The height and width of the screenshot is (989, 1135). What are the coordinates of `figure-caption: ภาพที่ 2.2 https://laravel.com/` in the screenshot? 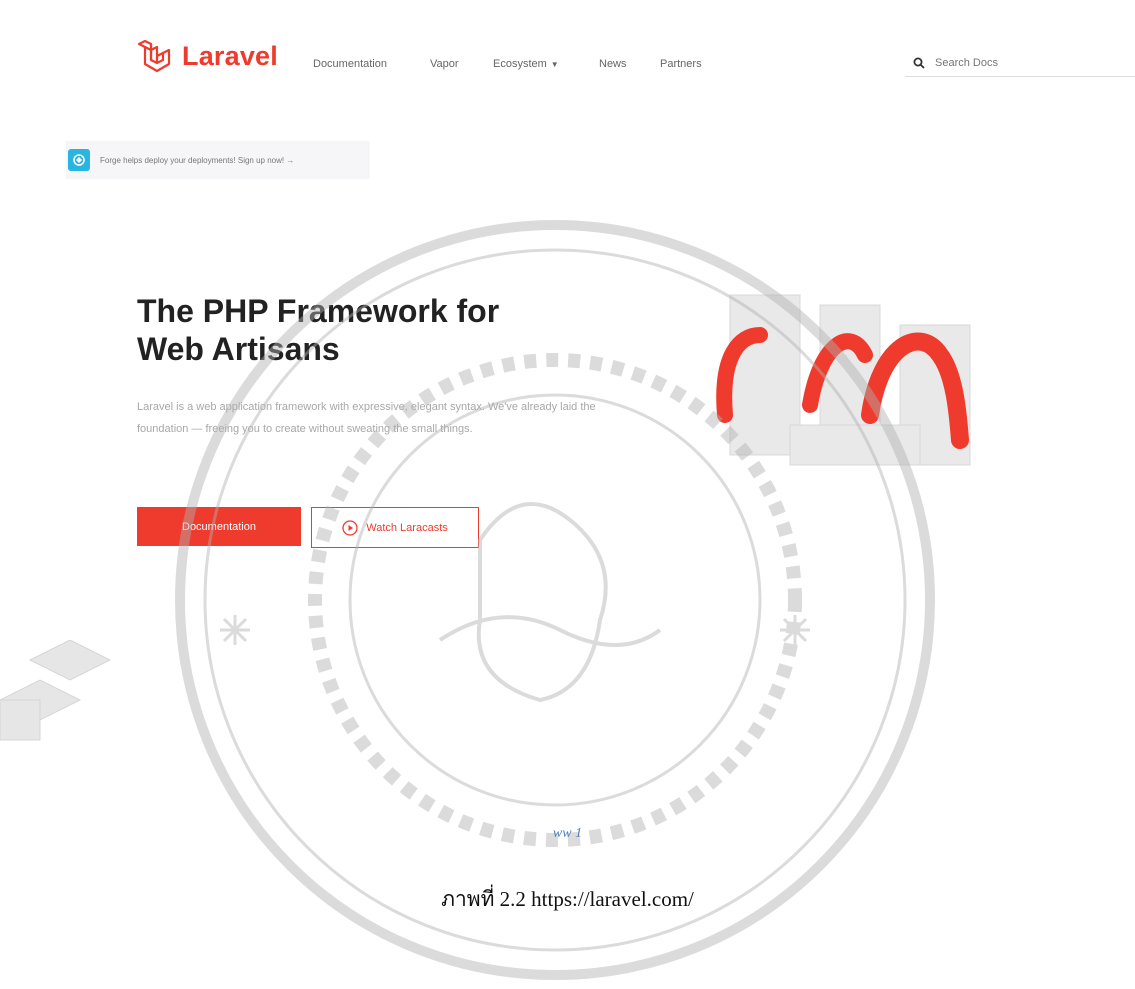 It's located at (567, 899).